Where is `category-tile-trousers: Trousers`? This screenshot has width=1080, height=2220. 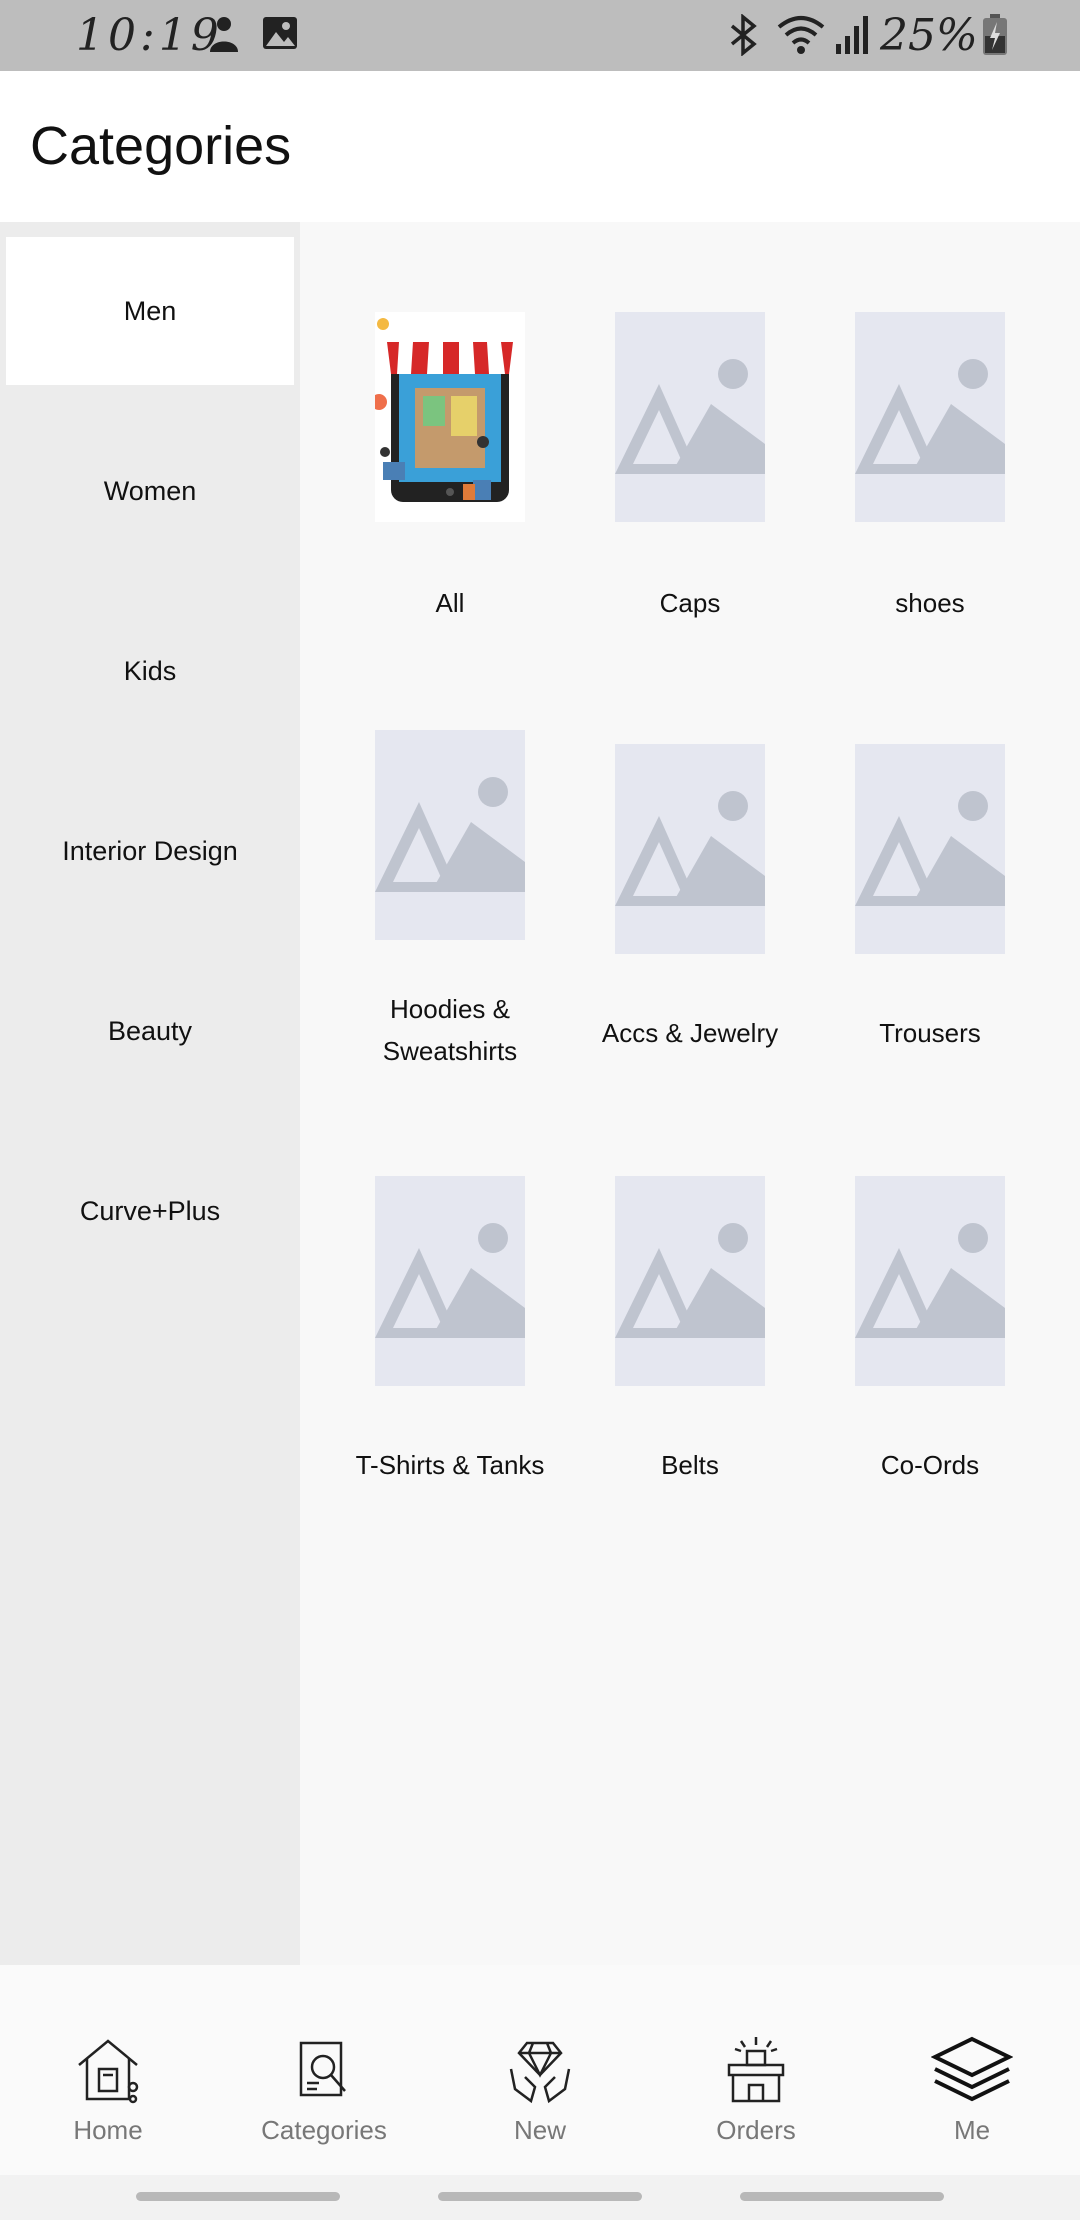 category-tile-trousers: Trousers is located at coordinates (930, 862).